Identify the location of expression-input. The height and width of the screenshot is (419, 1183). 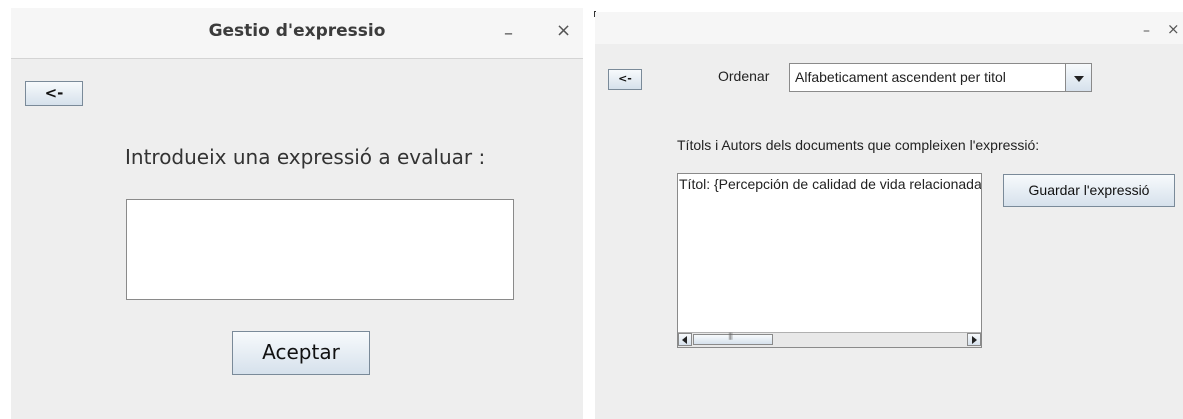
(320, 249).